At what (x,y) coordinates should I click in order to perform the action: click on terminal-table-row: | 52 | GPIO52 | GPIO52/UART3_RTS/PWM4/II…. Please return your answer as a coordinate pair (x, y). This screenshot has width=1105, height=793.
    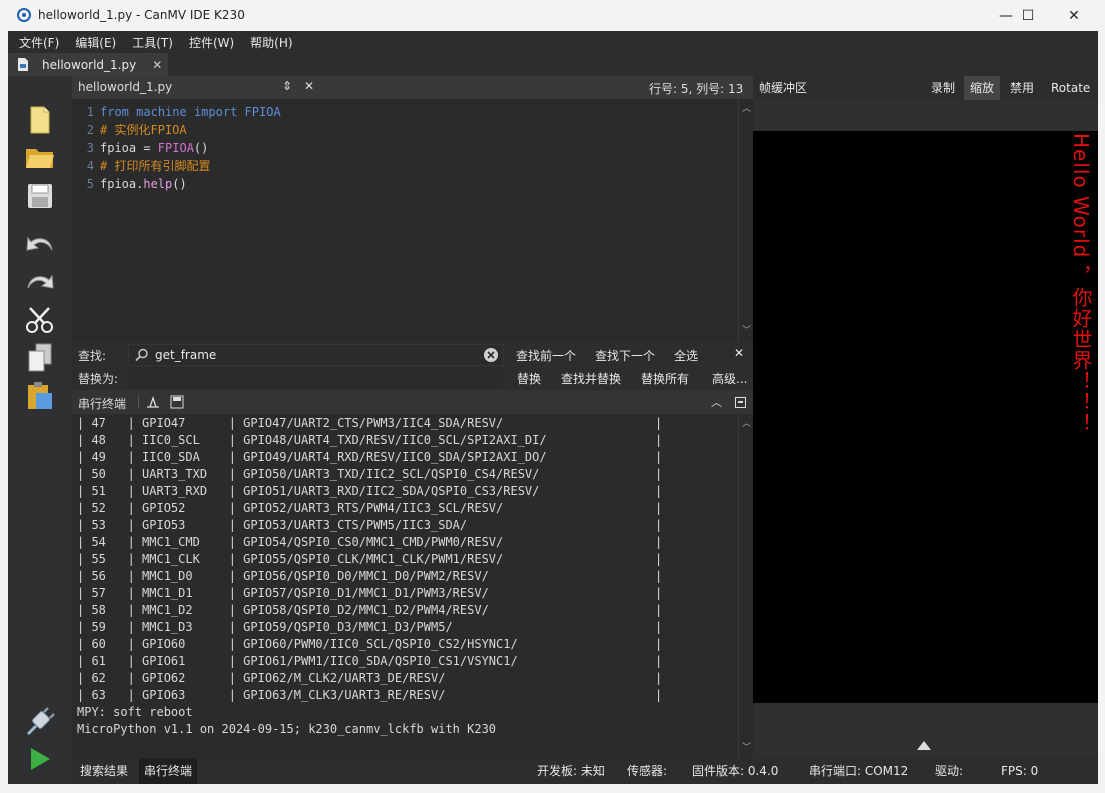
    Looking at the image, I should click on (370, 508).